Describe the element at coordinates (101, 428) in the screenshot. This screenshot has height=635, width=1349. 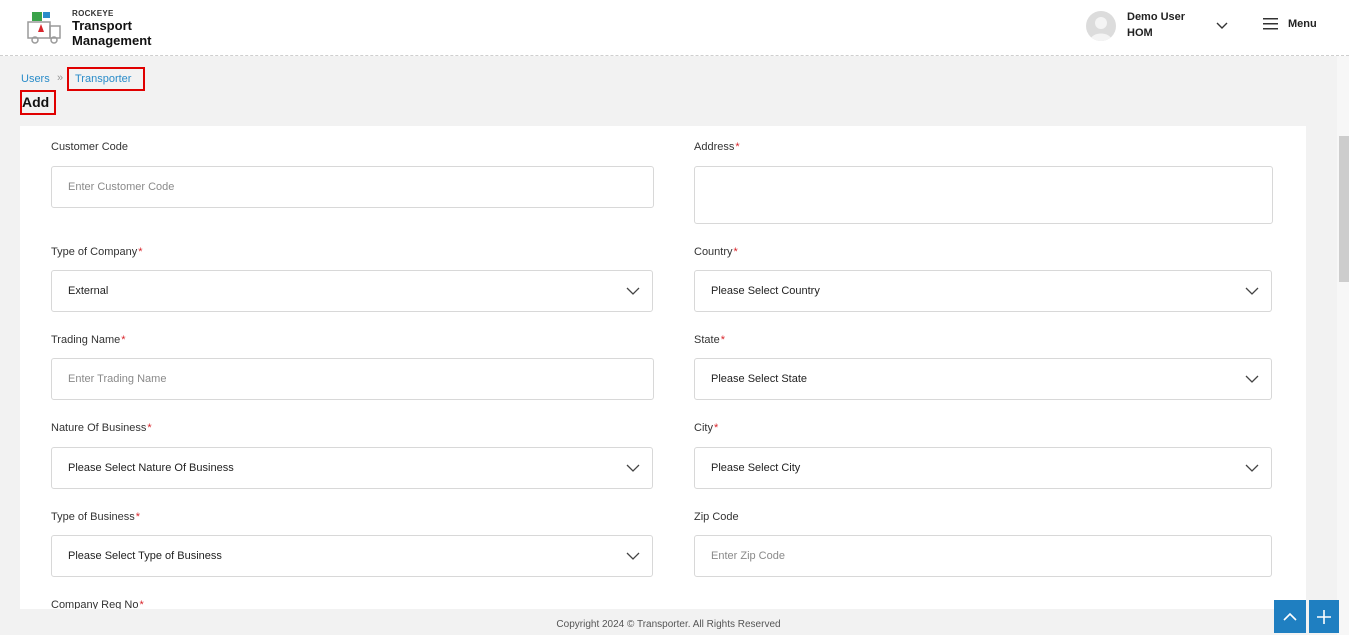
I see `nature-of-business-label: Nature Of Business*` at that location.